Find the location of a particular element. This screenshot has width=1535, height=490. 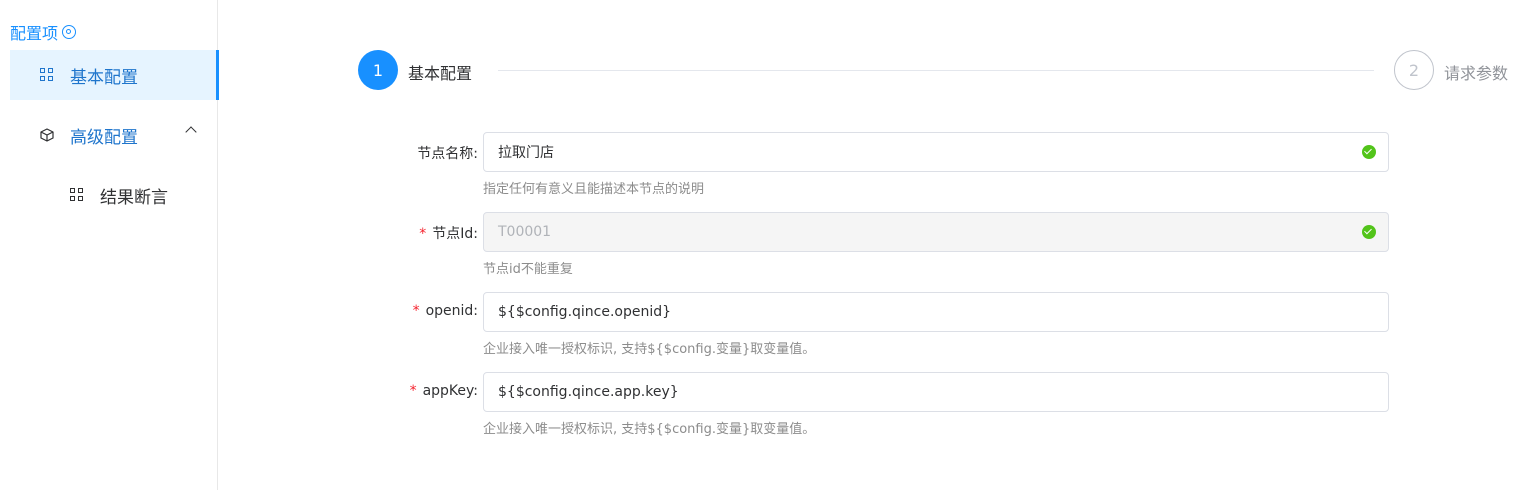

appkey-value: ${$config.qince.app.key} is located at coordinates (588, 392).